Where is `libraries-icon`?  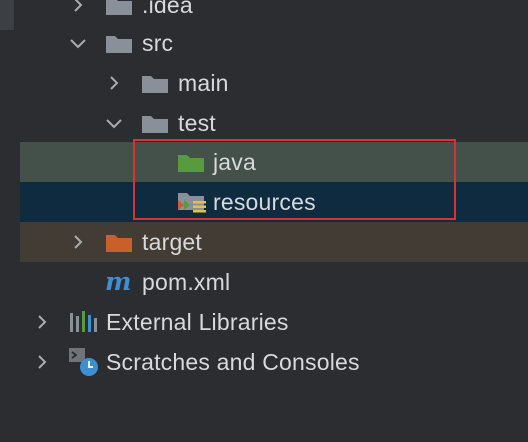
libraries-icon is located at coordinates (83, 321).